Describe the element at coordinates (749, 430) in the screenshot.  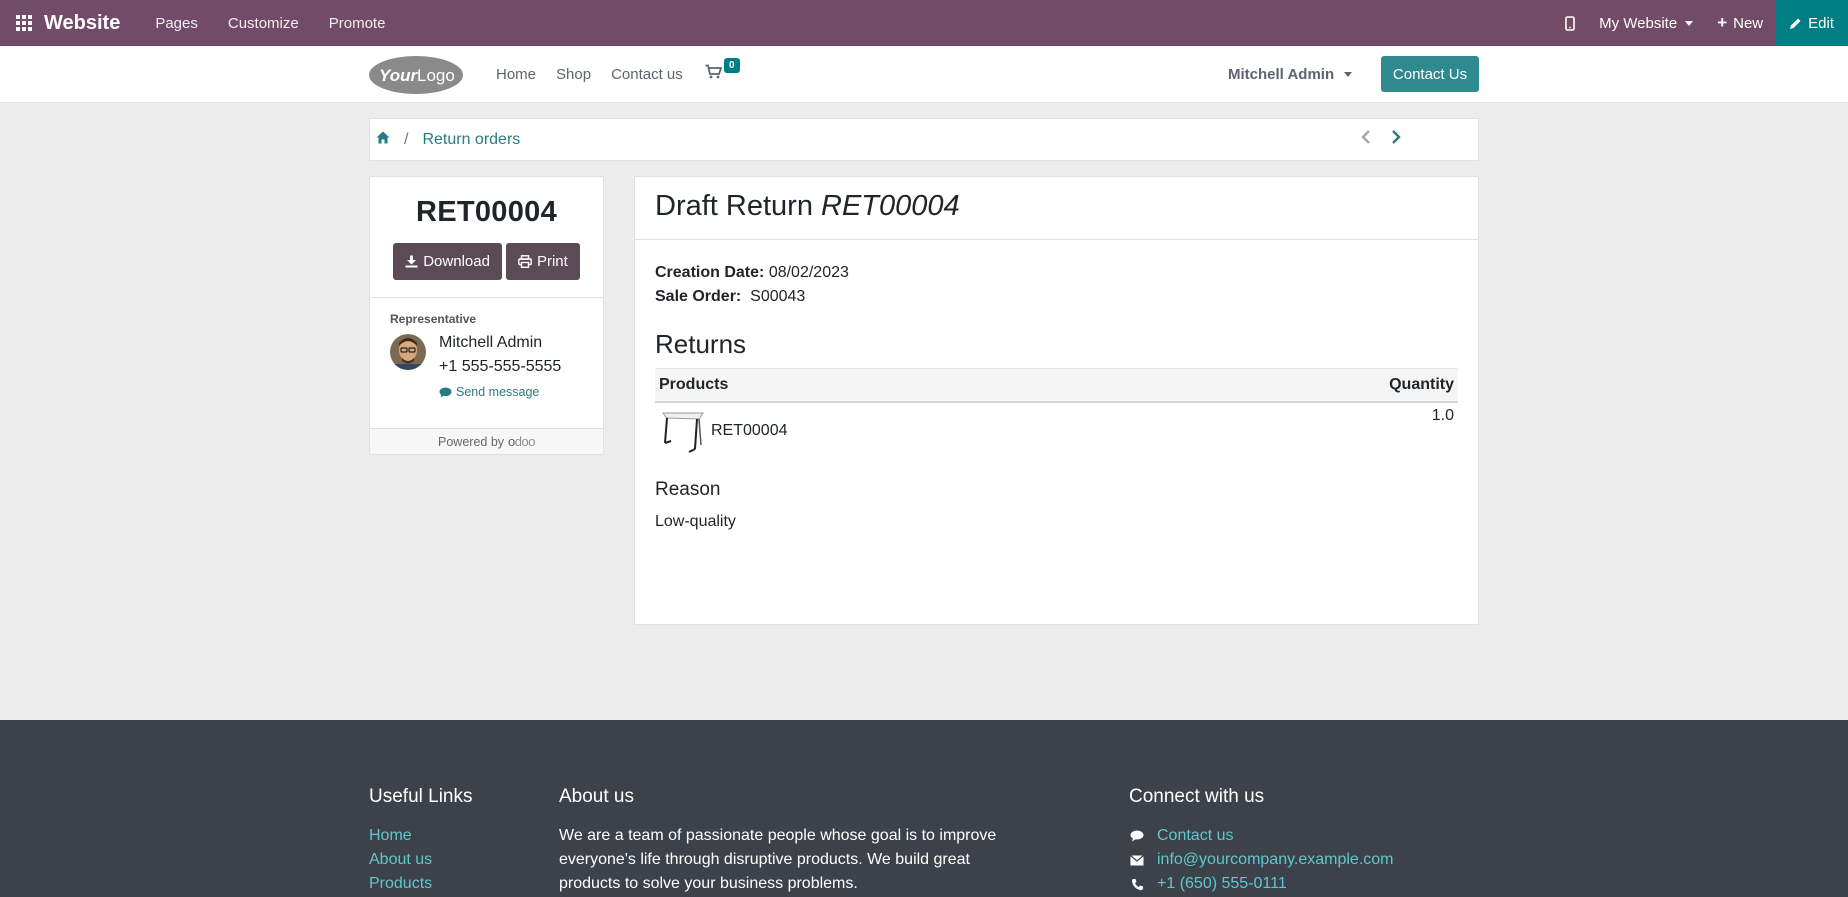
I see `product-name: RET00004` at that location.